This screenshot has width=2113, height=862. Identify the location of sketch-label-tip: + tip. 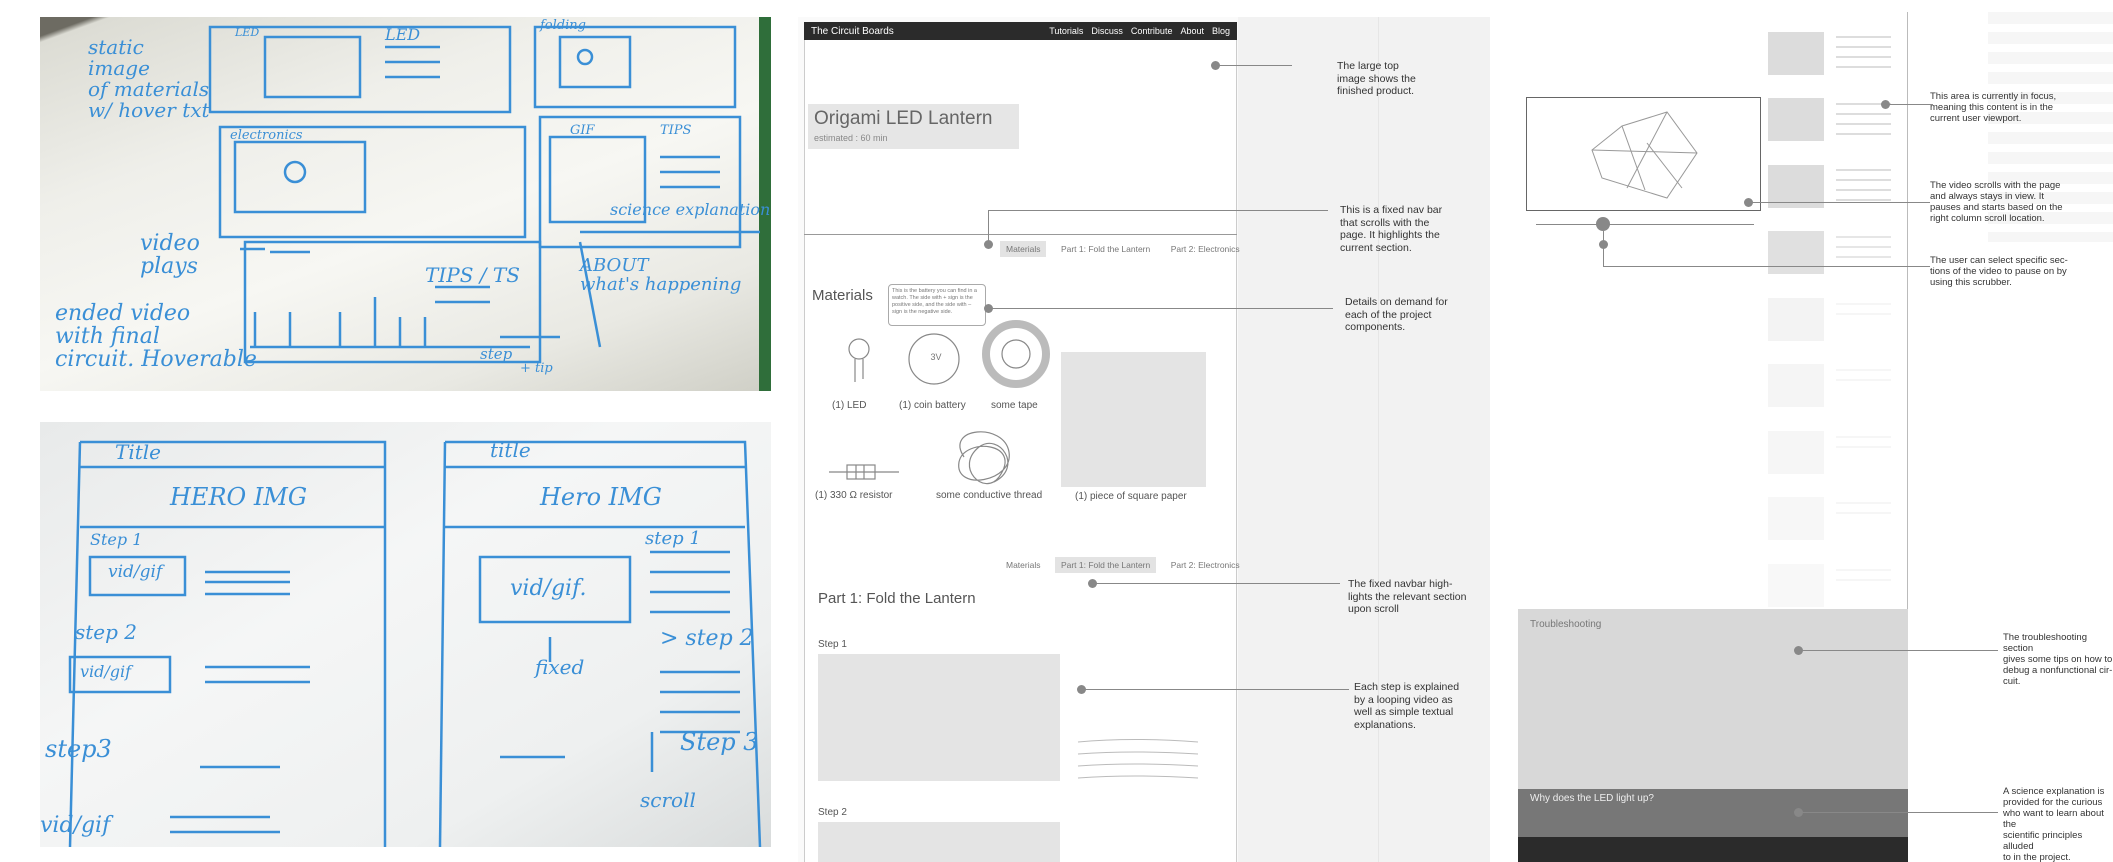
(536, 368).